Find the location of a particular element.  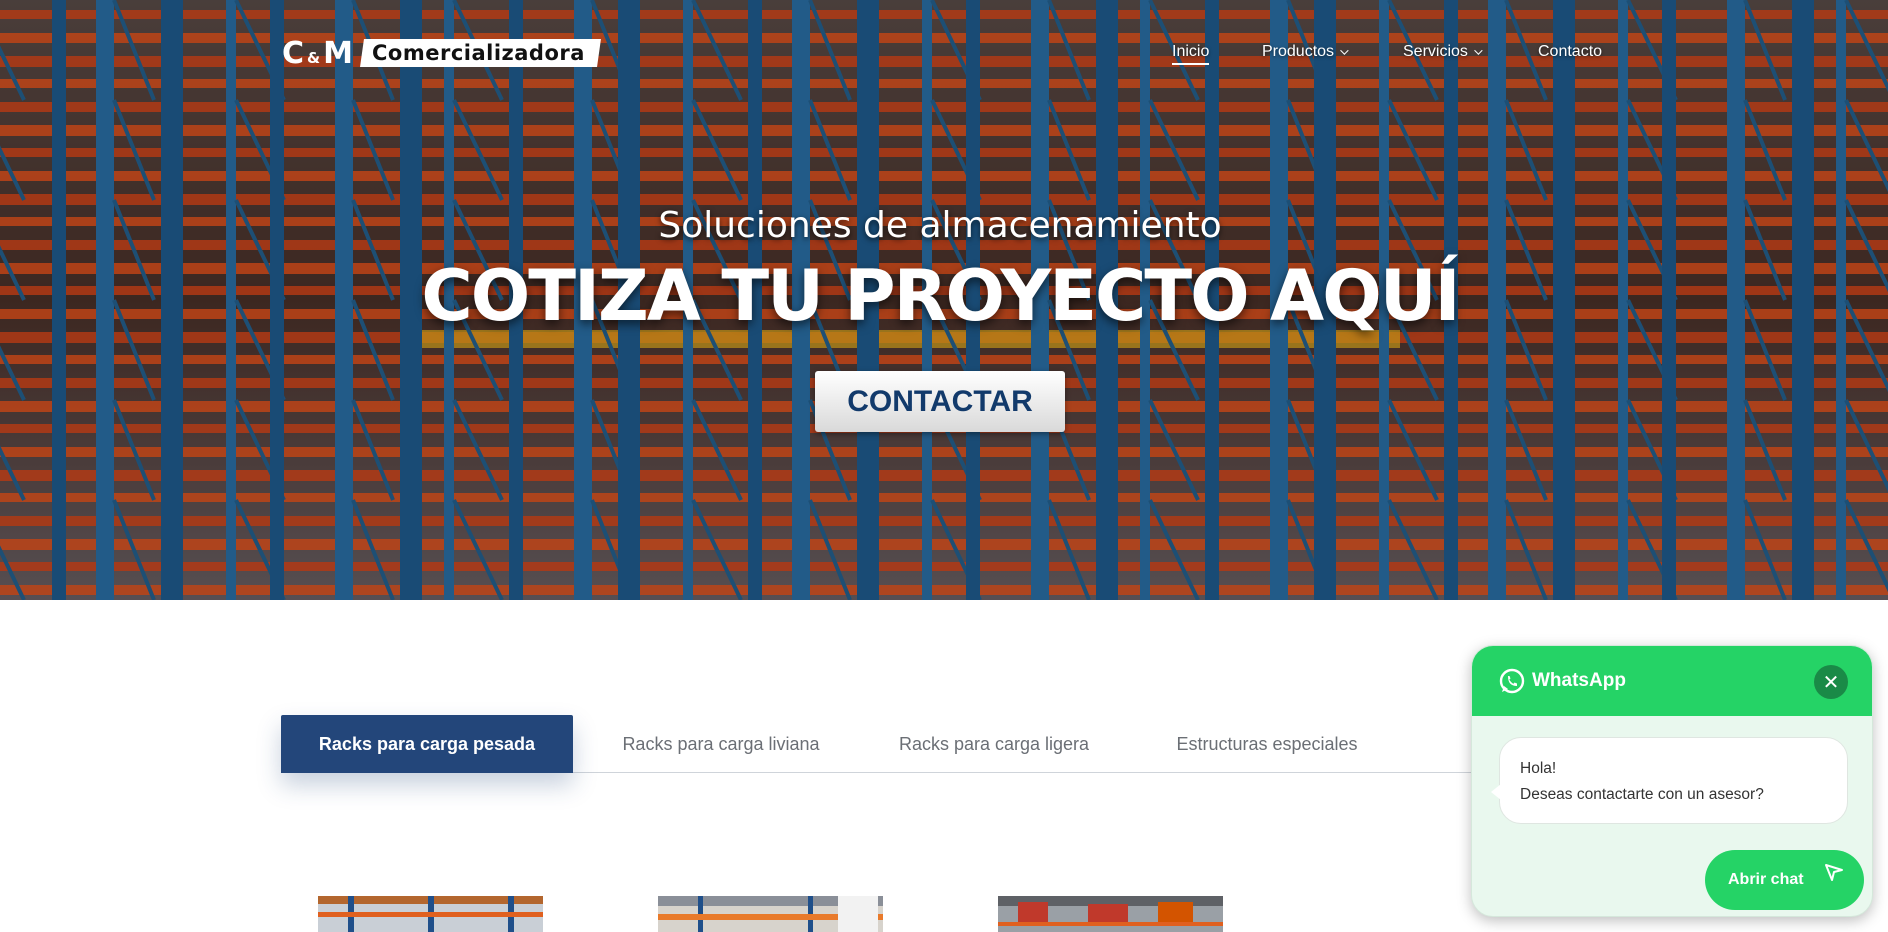

site-logo: C & M Comercializadora is located at coordinates (441, 53).